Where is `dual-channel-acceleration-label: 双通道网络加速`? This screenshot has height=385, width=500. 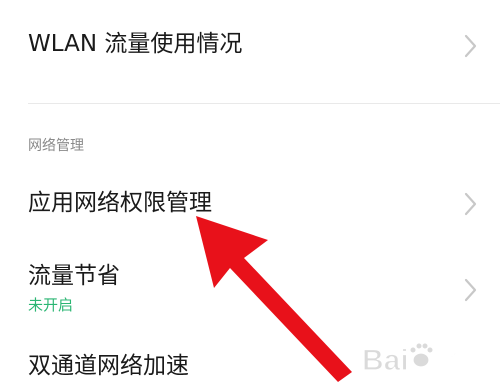
dual-channel-acceleration-label: 双通道网络加速 is located at coordinates (108, 366).